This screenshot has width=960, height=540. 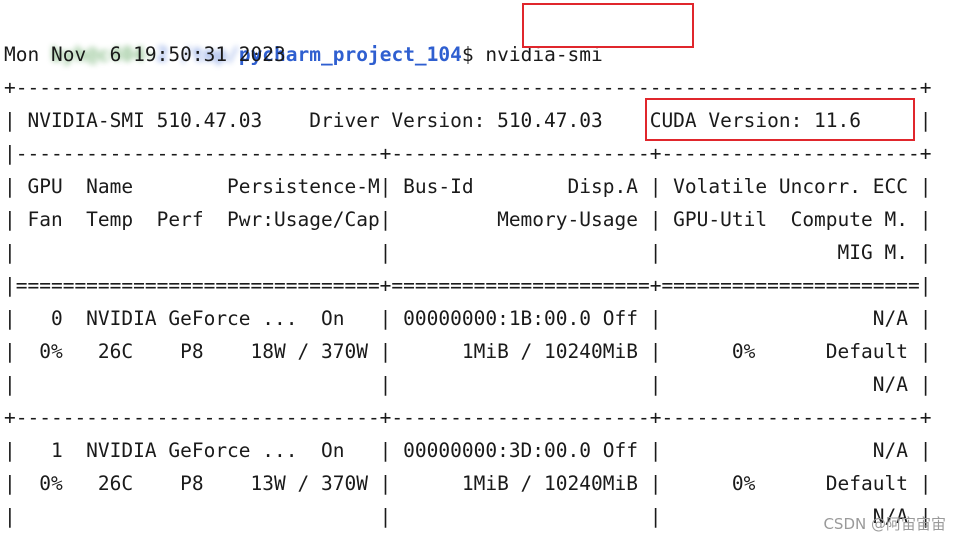 I want to click on watermark: CSDN @阿宙宙宙, so click(x=884, y=524).